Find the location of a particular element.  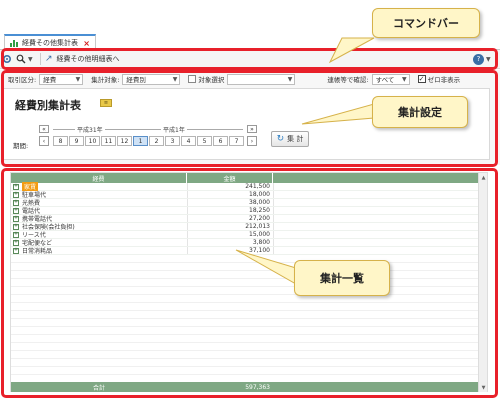

callout-list: 集計一覧 is located at coordinates (342, 278).